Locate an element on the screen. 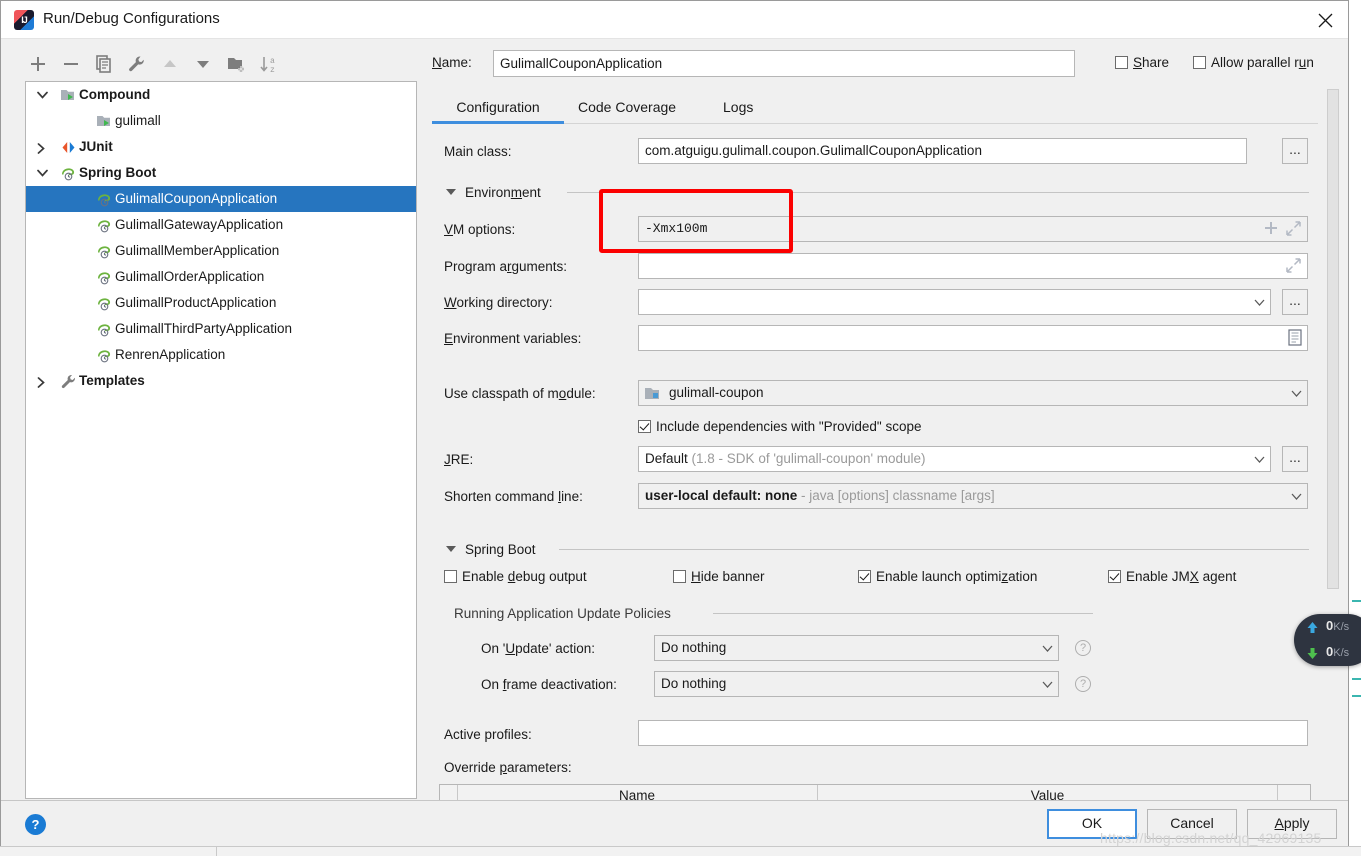 The image size is (1361, 856). tree-item-label: Compound is located at coordinates (115, 94).